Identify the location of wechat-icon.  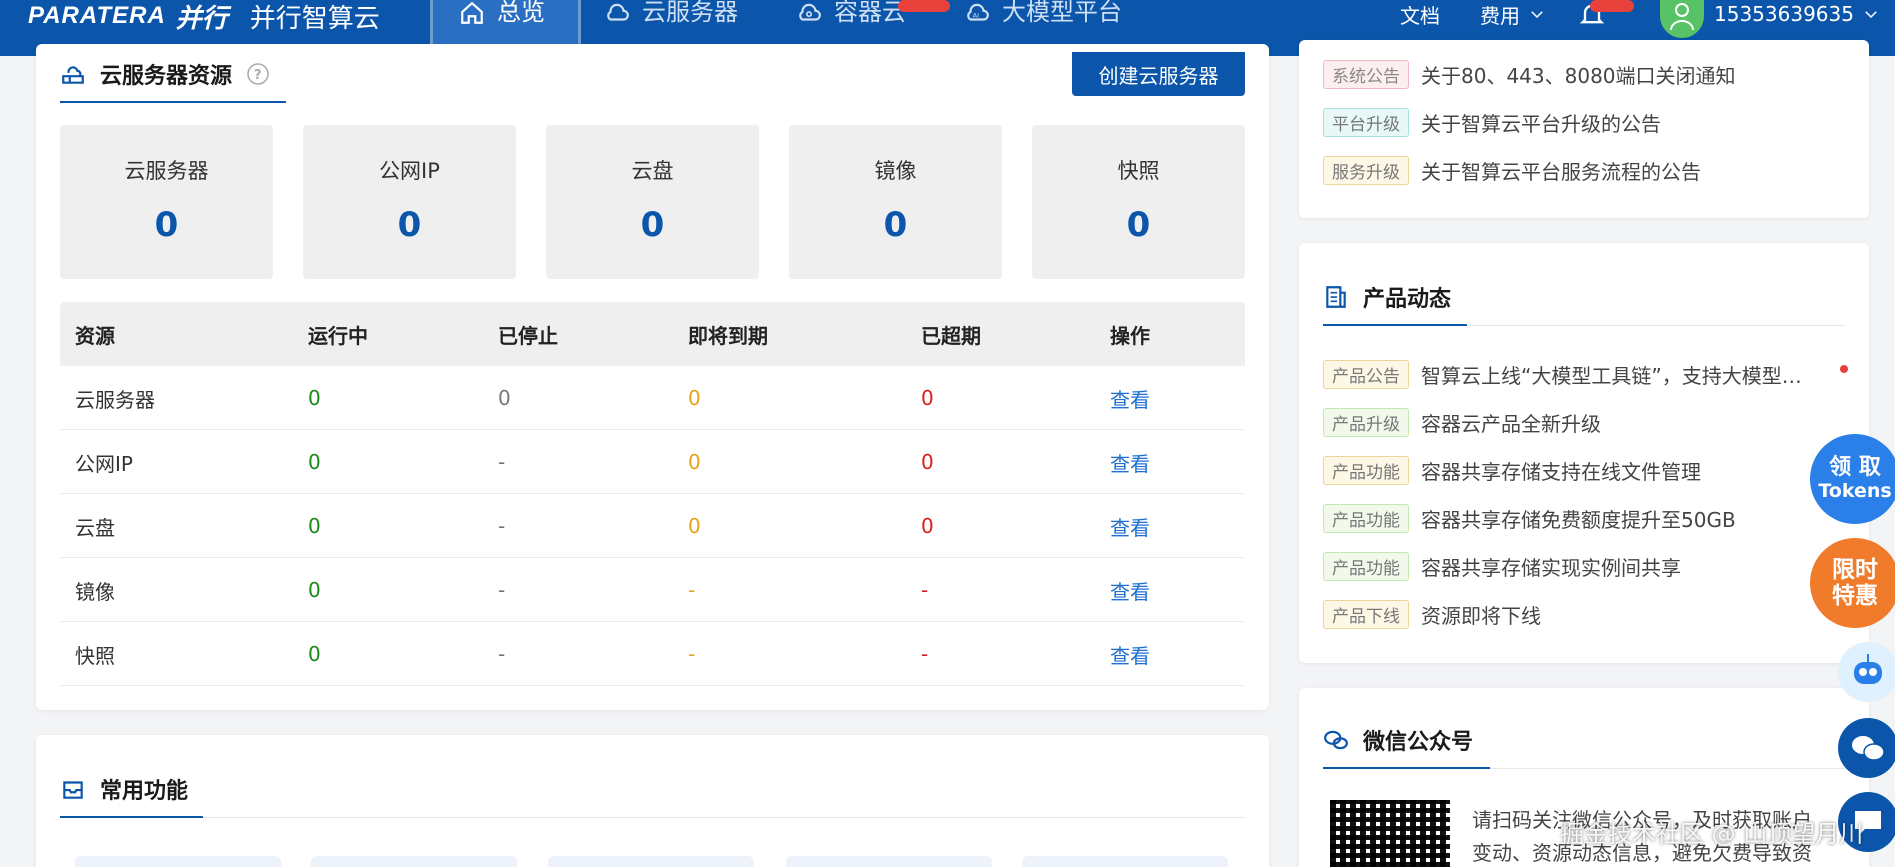
(1868, 748).